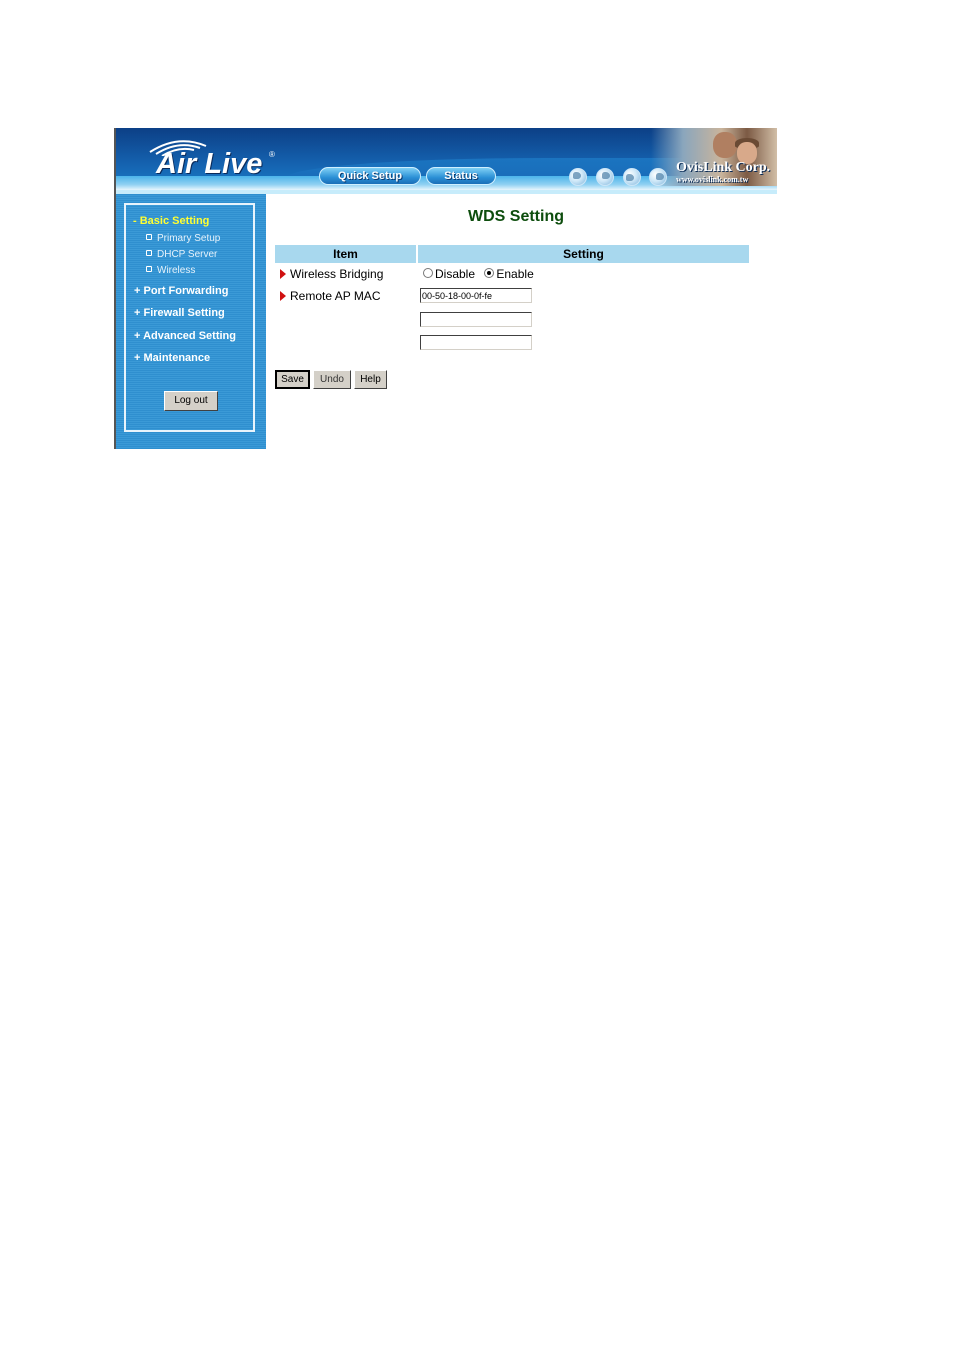 The image size is (954, 1350). I want to click on logo-text: Air Live, so click(209, 164).